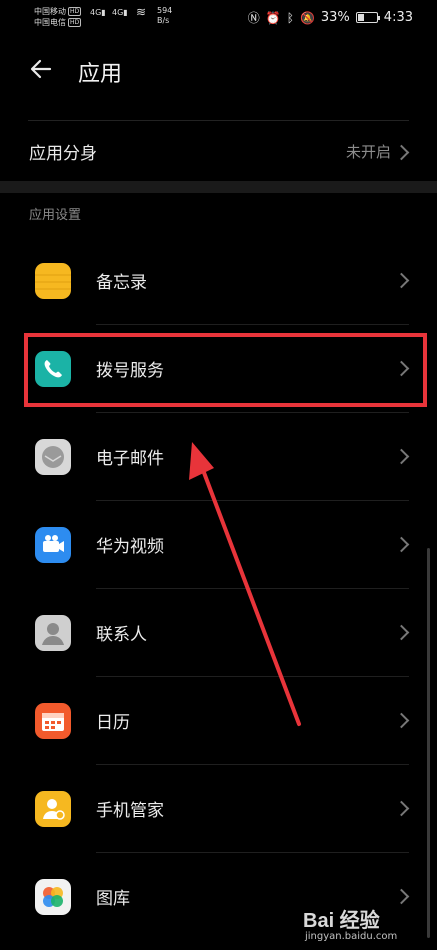 The width and height of the screenshot is (437, 950). I want to click on status-right: Ⓝ ⏰ ᛒ 🔕 33% 4:33, so click(330, 17).